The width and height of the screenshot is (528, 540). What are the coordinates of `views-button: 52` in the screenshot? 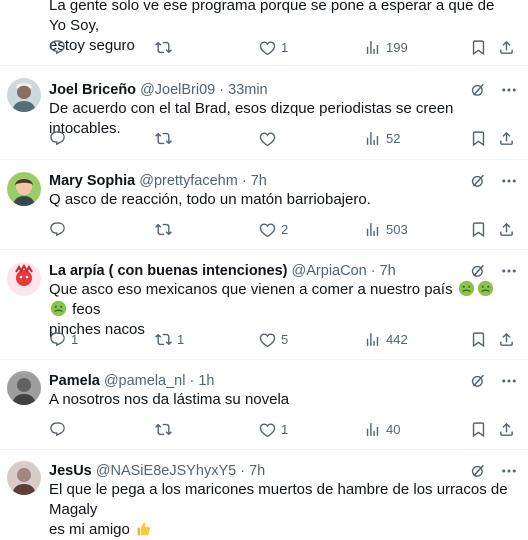 It's located at (382, 138).